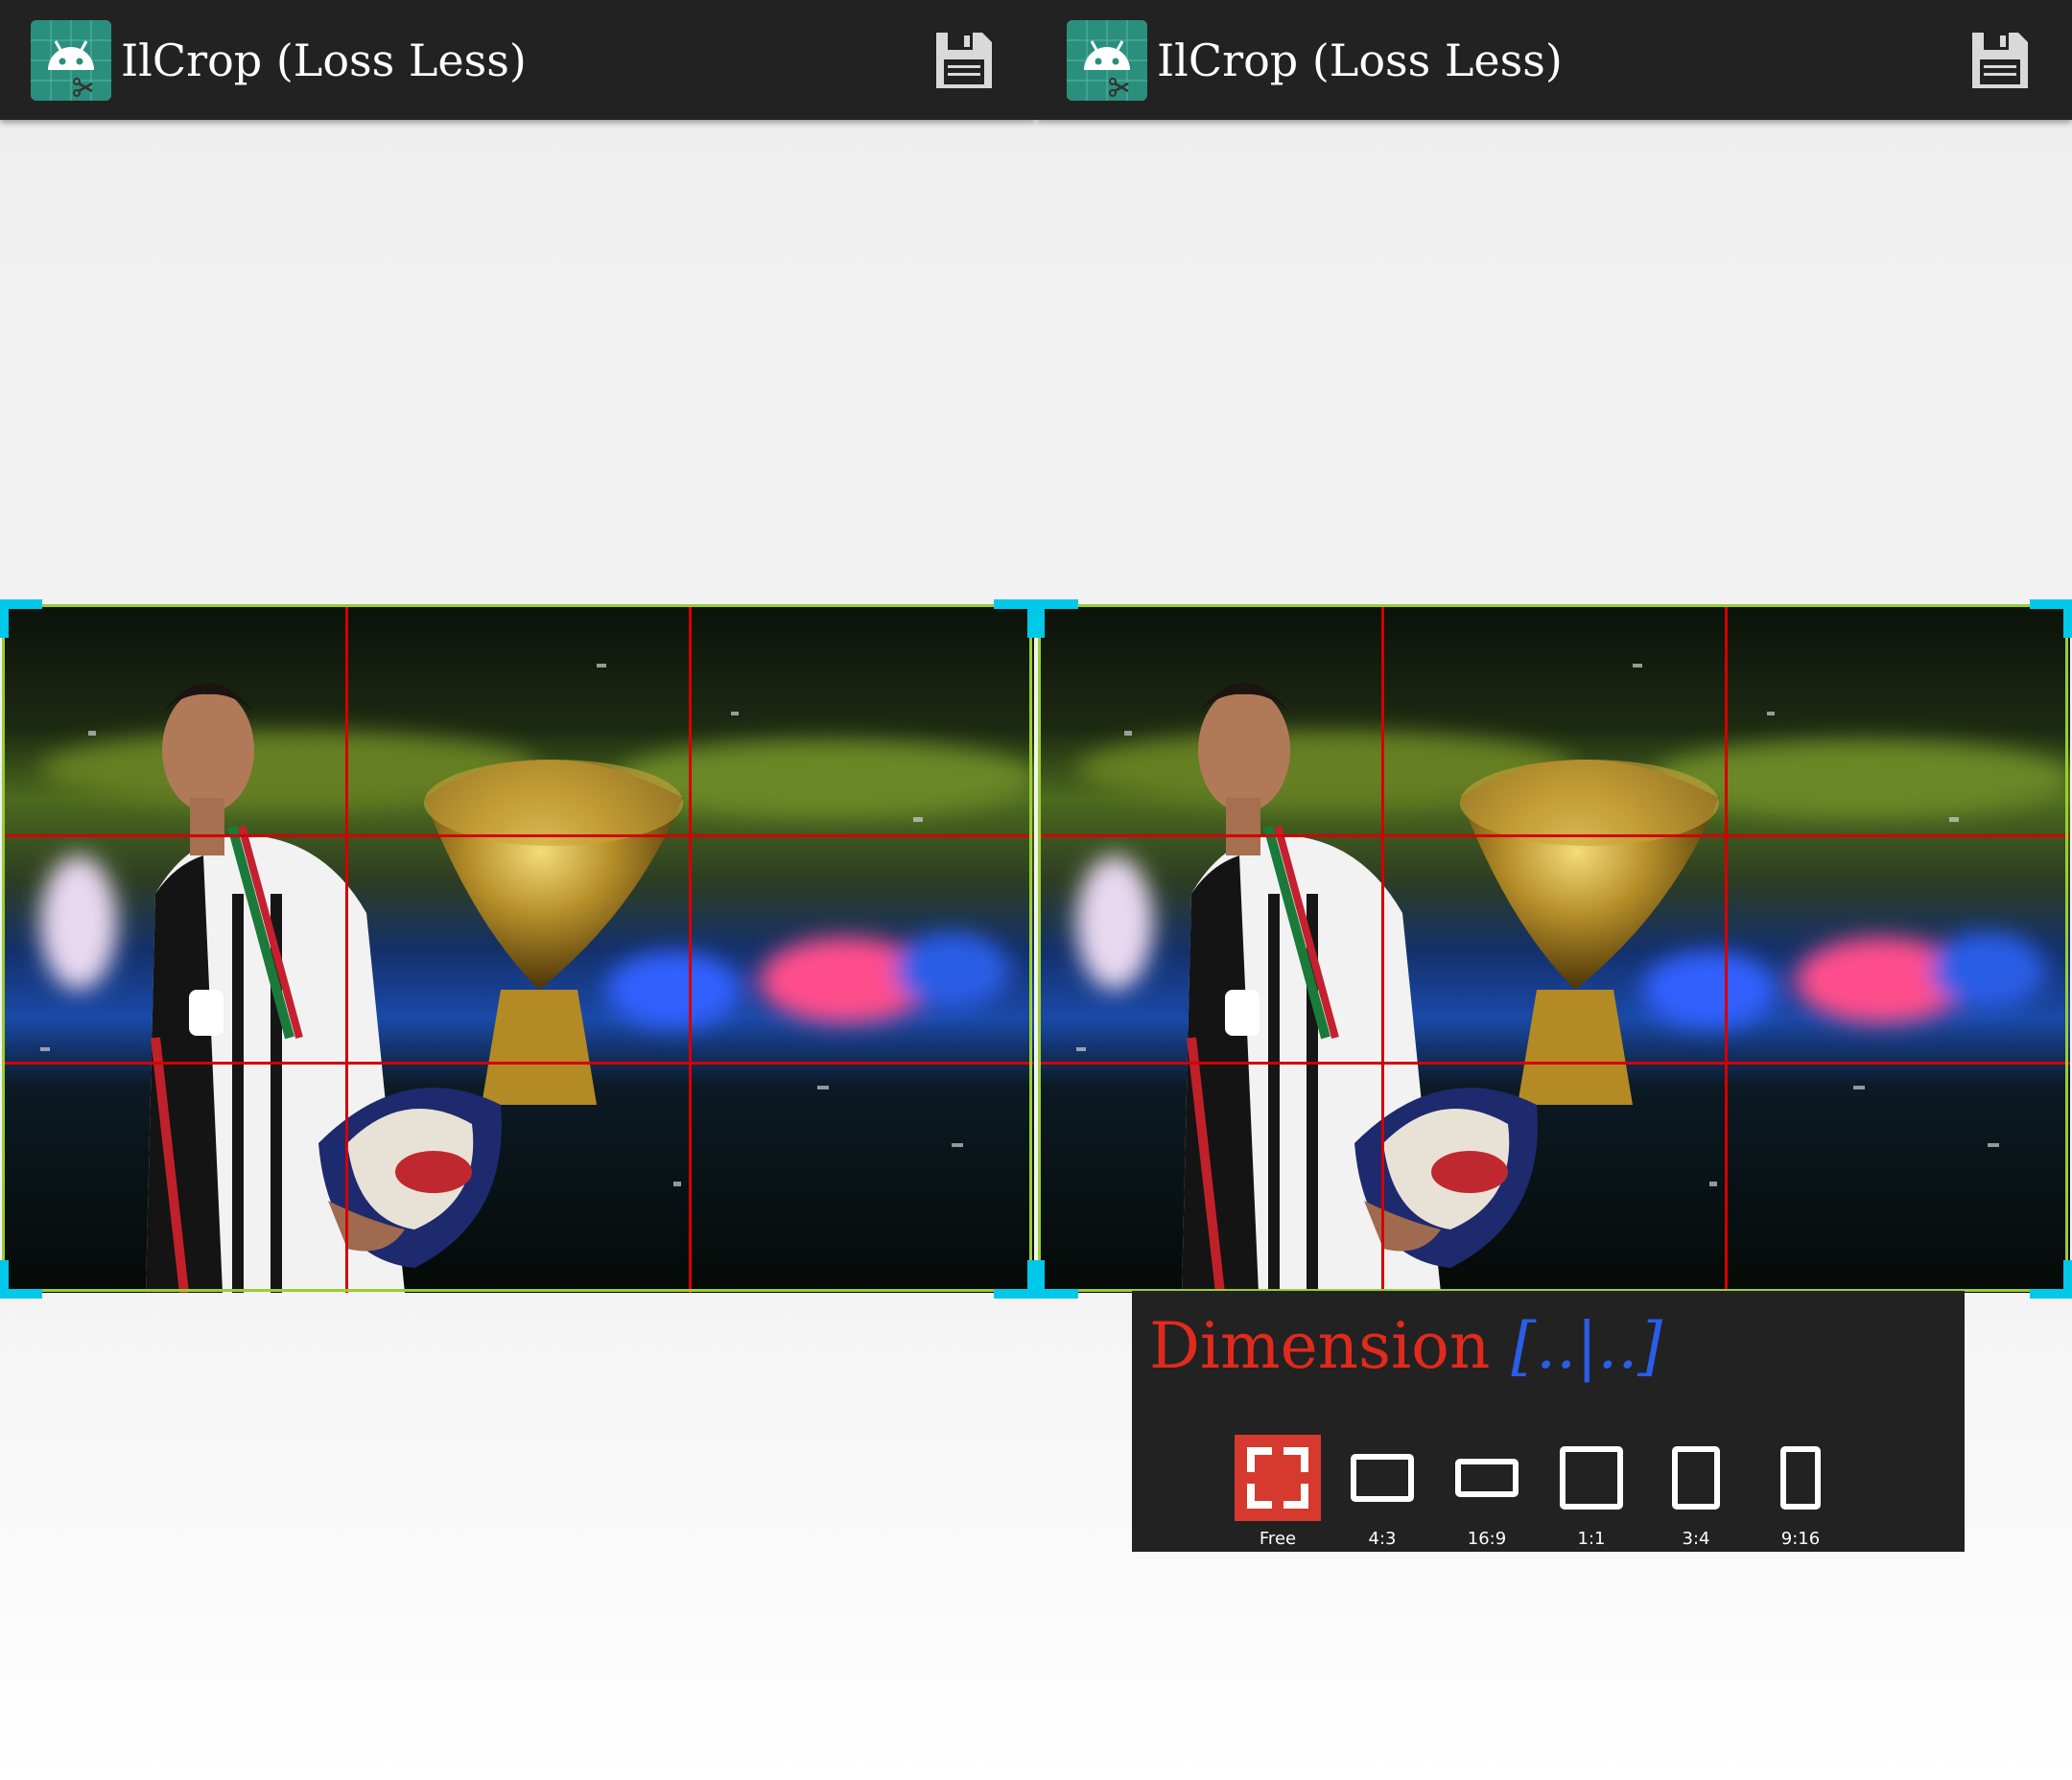 This screenshot has height=1780, width=2072. I want to click on ratio-1-1-button: 1:1, so click(1591, 1493).